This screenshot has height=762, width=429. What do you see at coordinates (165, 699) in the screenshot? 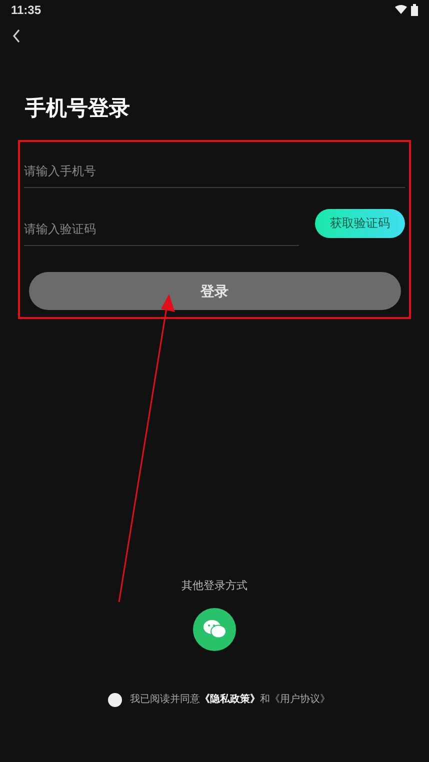
I see `agreement-text: 我已阅读并同意` at bounding box center [165, 699].